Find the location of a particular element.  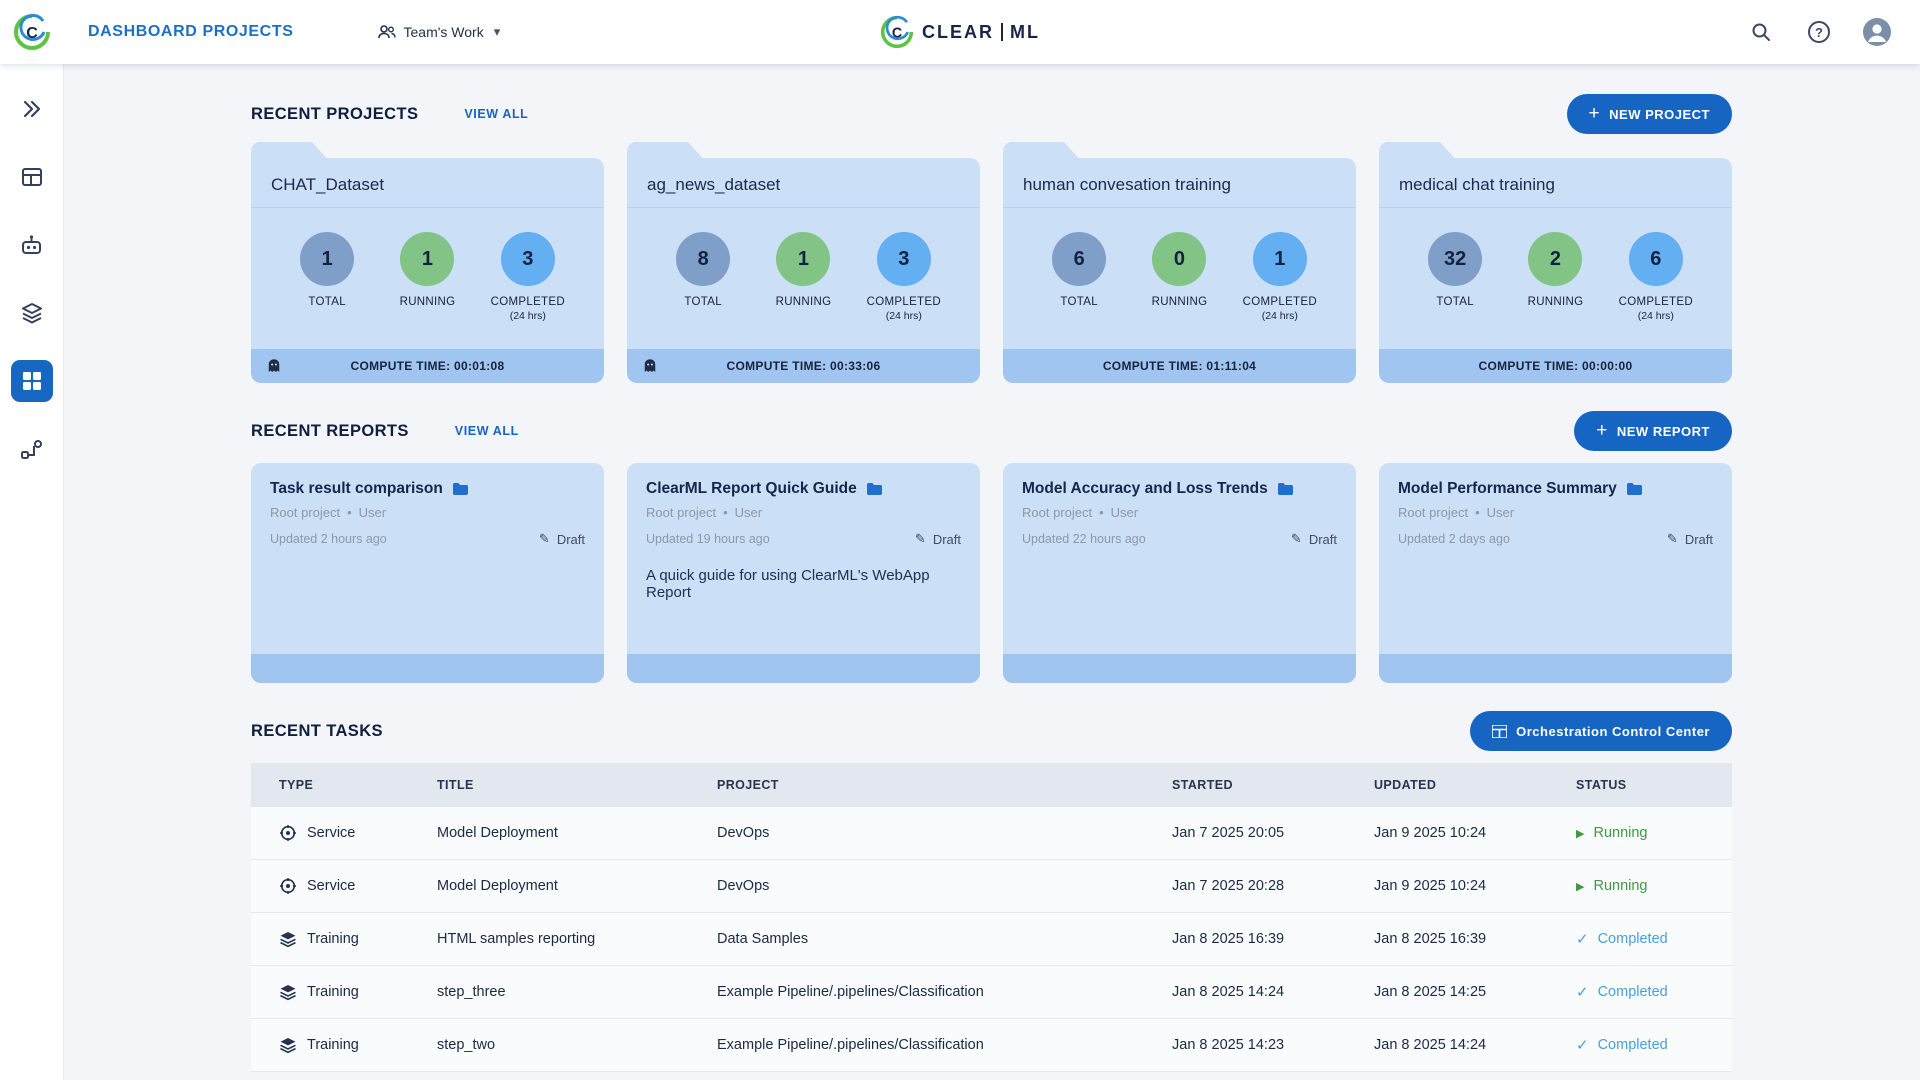

plus-icon: + is located at coordinates (1602, 430).